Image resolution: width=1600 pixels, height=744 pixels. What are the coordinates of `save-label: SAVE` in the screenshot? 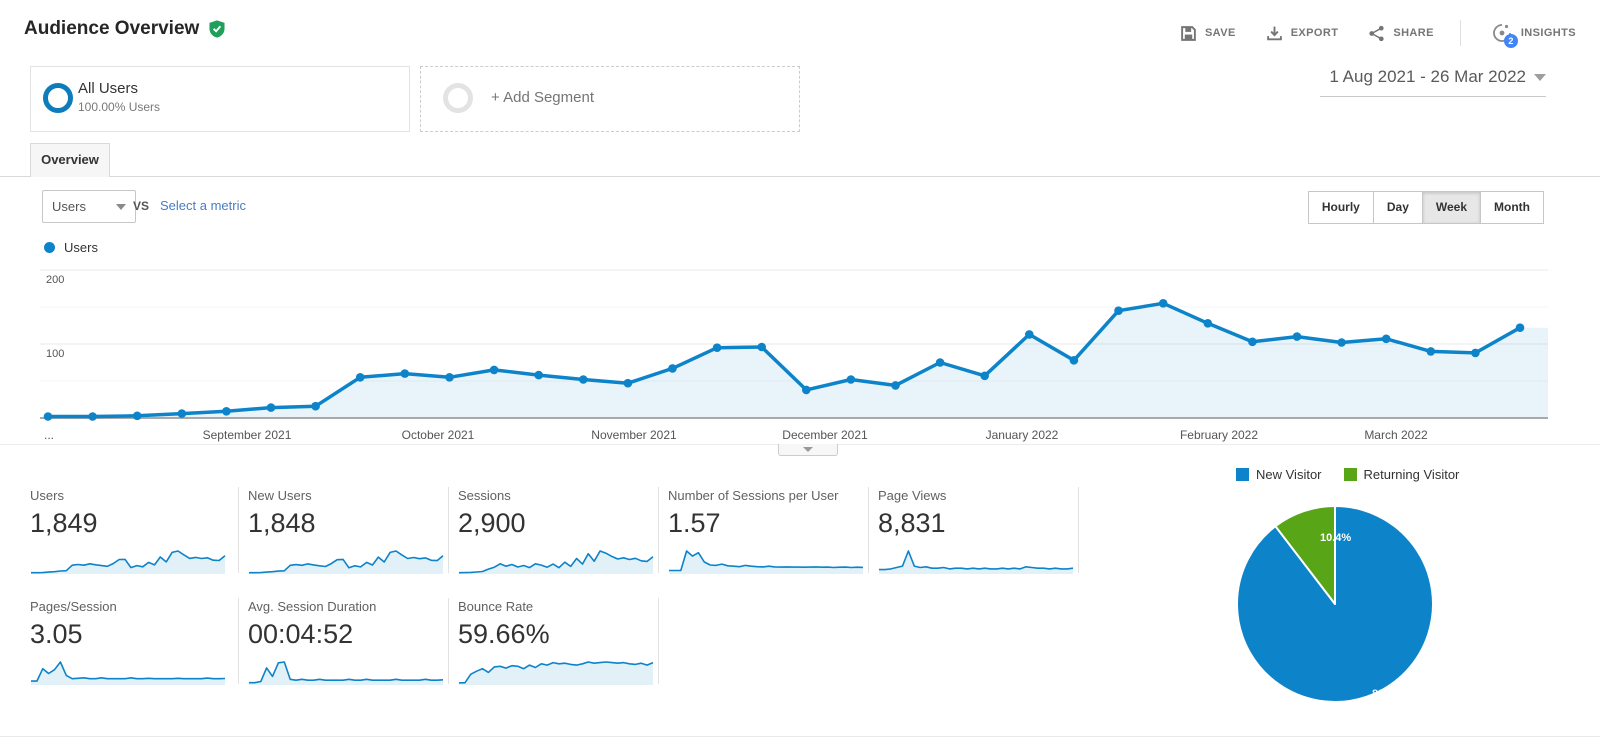 It's located at (1220, 33).